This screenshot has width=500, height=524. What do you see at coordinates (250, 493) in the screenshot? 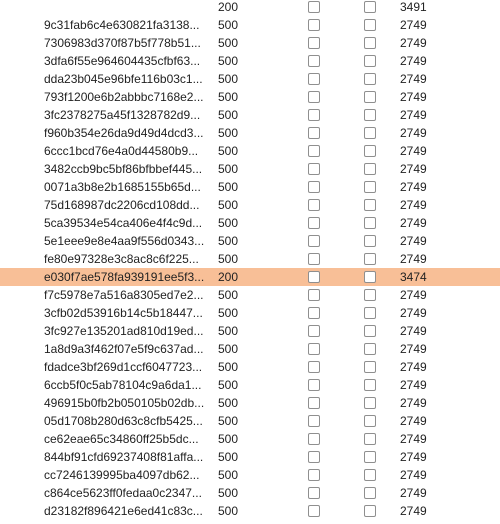
I see `table-row: c864ce5623ff0fedaa0c2347... 500 2749` at bounding box center [250, 493].